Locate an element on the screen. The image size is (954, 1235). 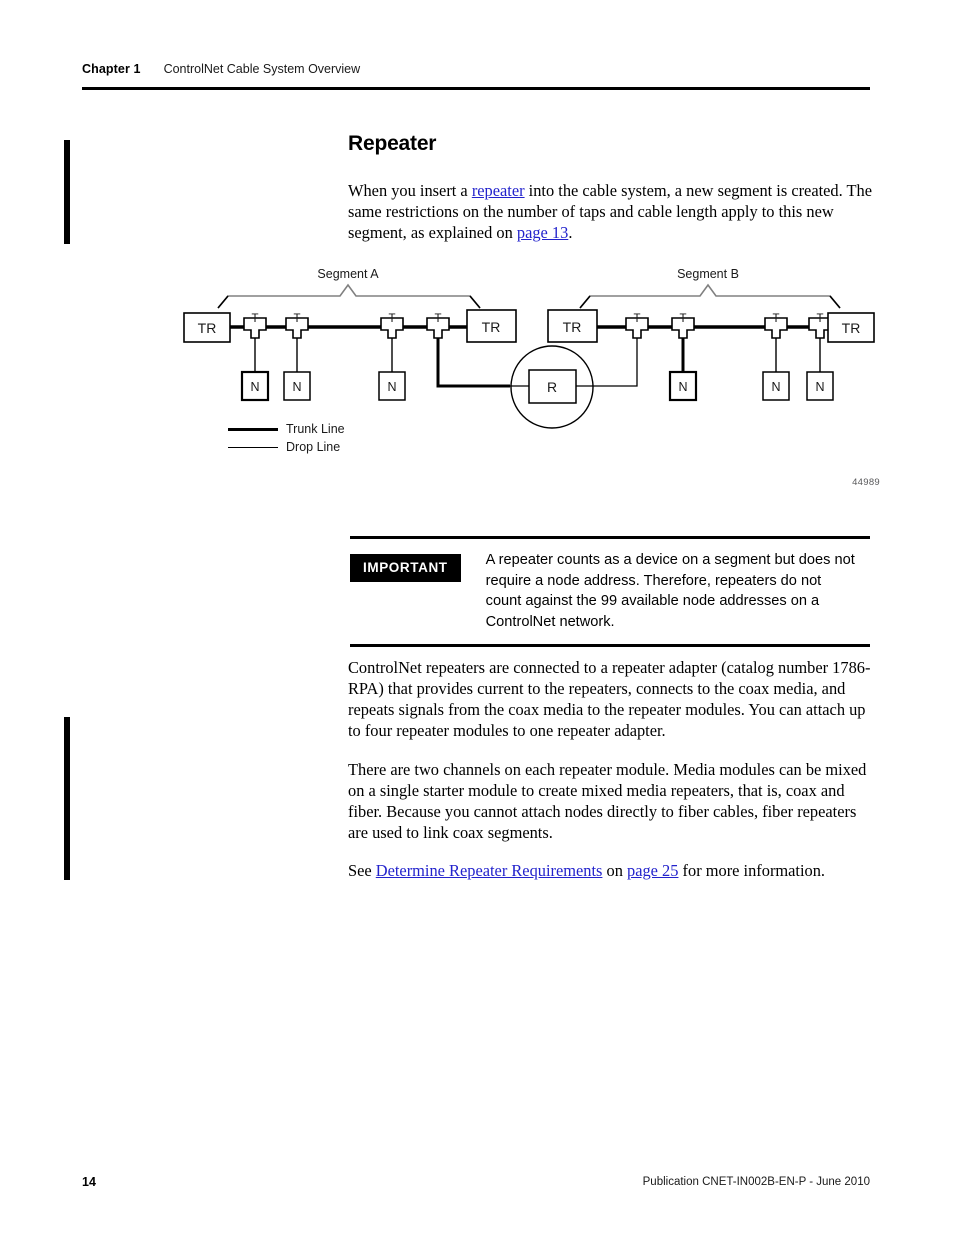
node-b-1-label: N is located at coordinates (682, 387).